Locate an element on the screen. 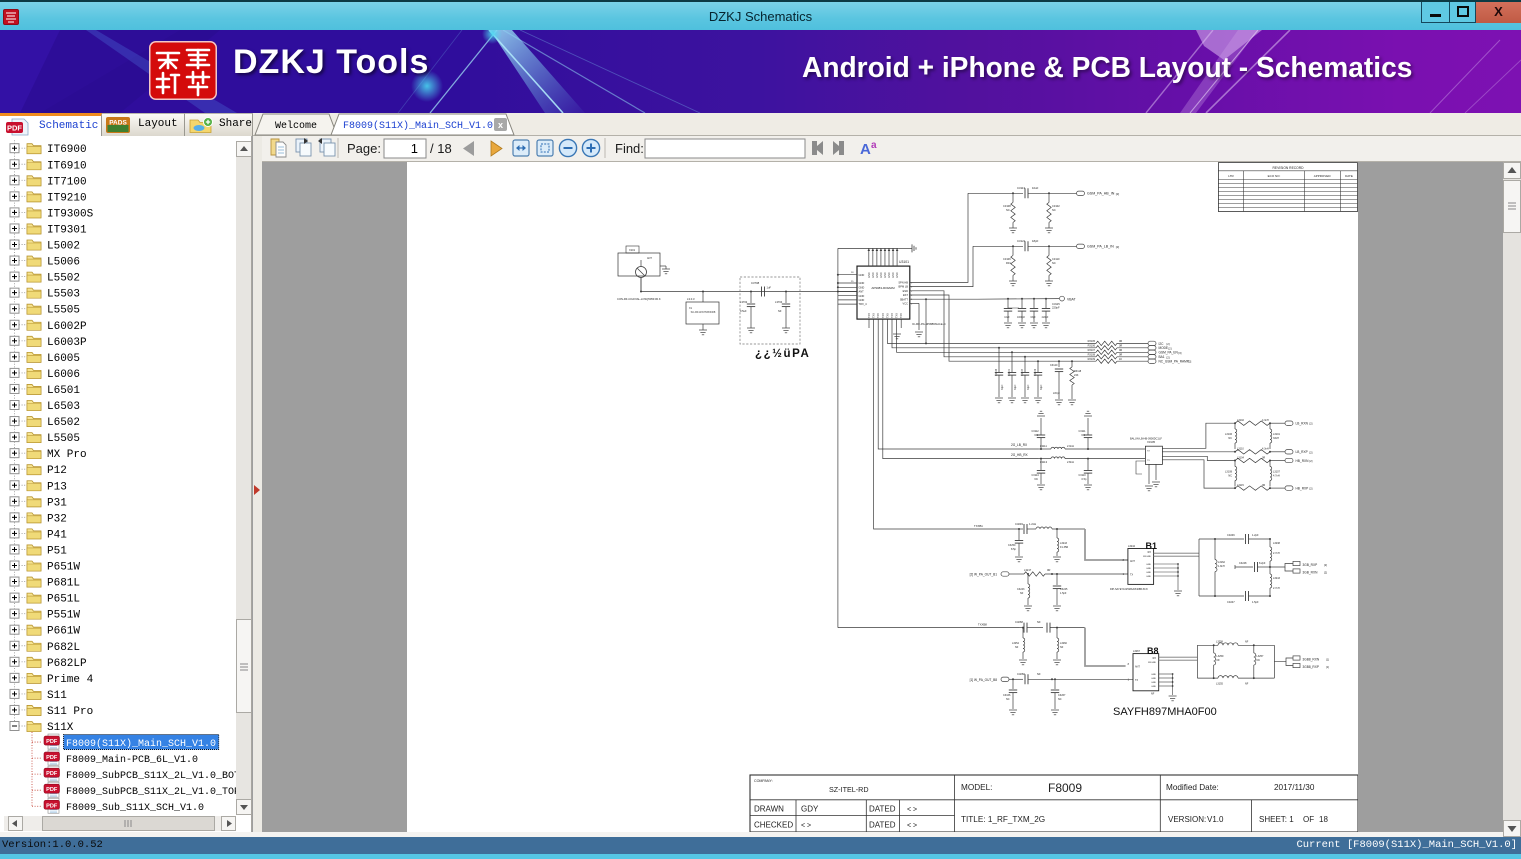 Image resolution: width=1521 pixels, height=859 pixels. svg-text: 2G_LB_RX is located at coordinates (1019, 445).